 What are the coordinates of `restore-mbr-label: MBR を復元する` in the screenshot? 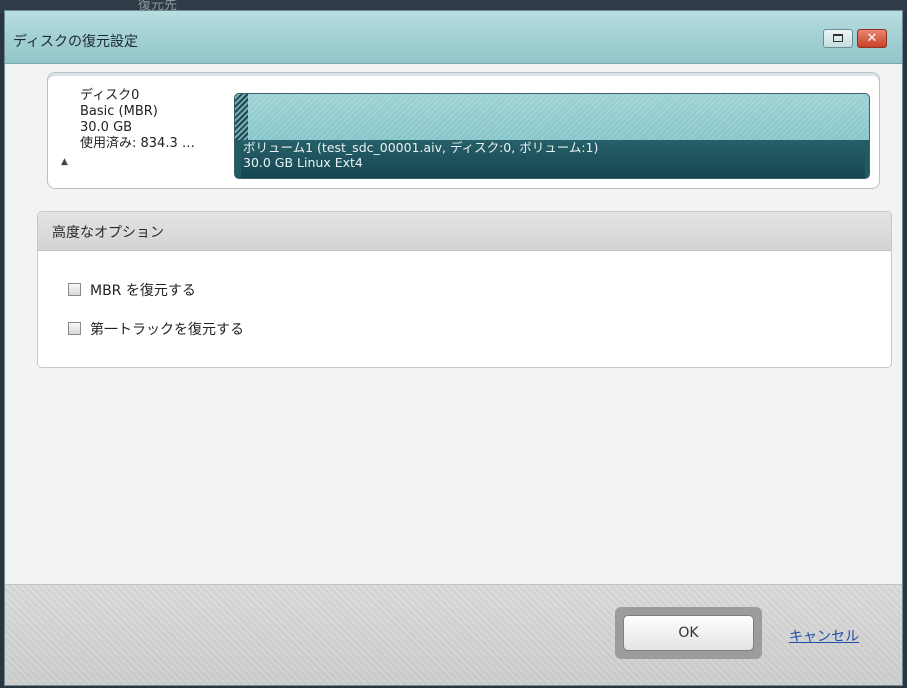 It's located at (143, 291).